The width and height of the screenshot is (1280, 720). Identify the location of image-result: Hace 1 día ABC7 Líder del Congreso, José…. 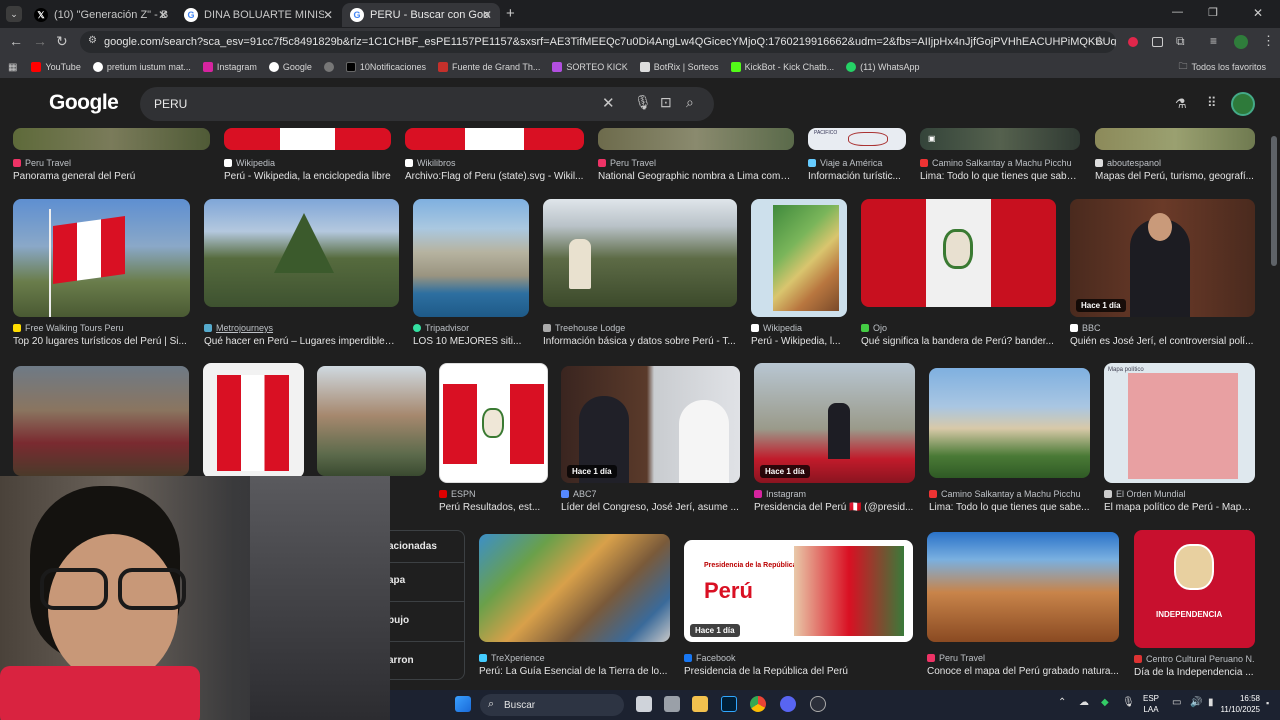
(650, 440).